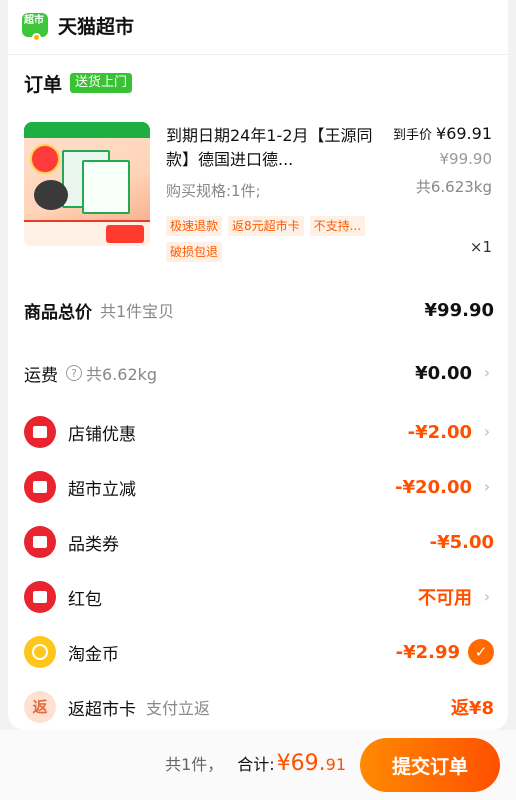 The image size is (516, 800). I want to click on rebate-row: 返 返超市卡 支付立返 返¥8, so click(259, 707).